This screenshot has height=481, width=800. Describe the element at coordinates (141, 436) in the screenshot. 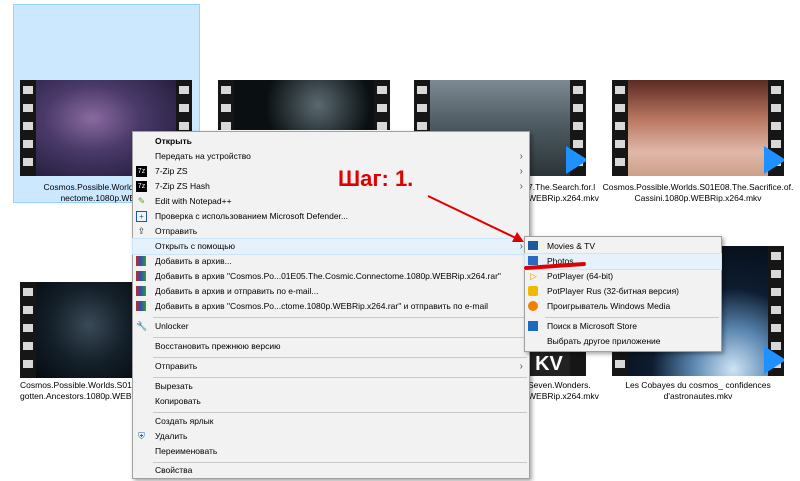

I see `shield-icon: ⛨` at that location.